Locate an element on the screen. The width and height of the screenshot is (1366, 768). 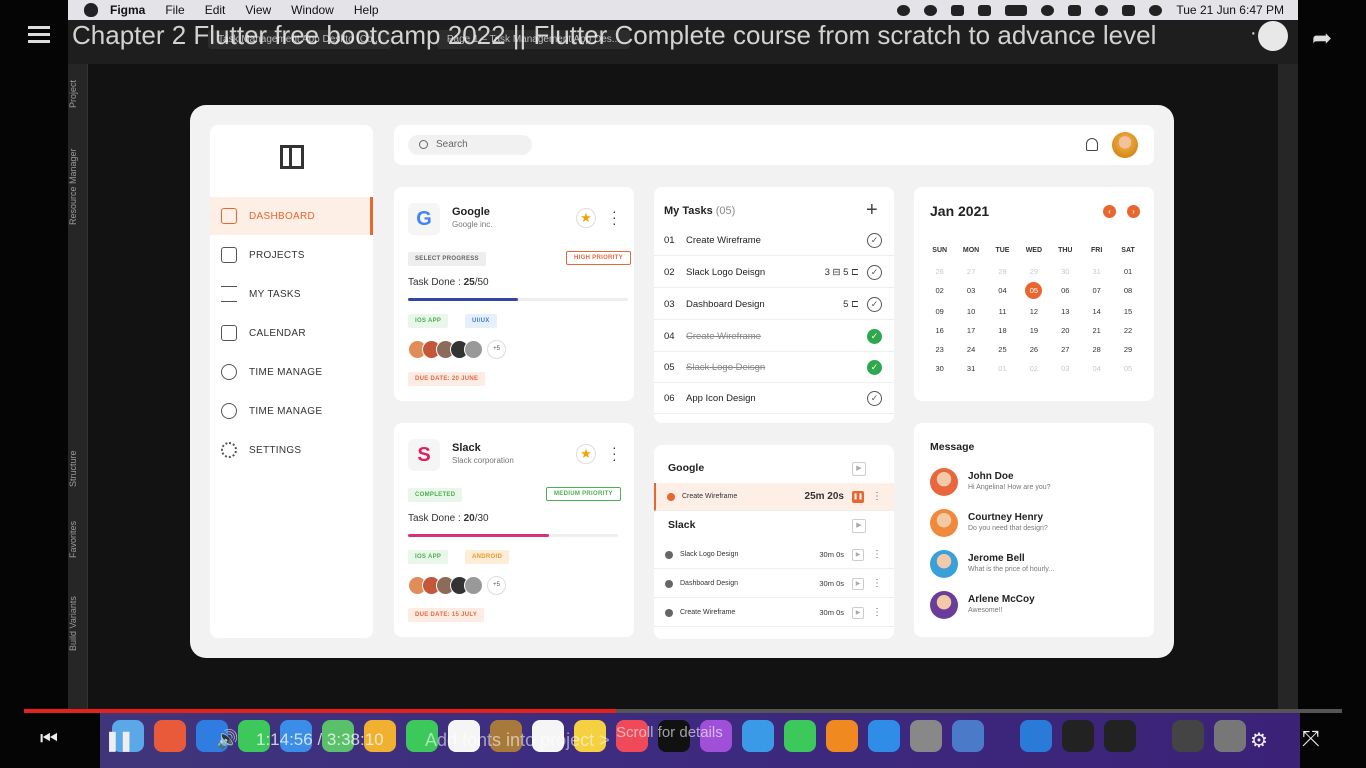
sidebar-item-settings: SETTINGS is located at coordinates (291, 450).